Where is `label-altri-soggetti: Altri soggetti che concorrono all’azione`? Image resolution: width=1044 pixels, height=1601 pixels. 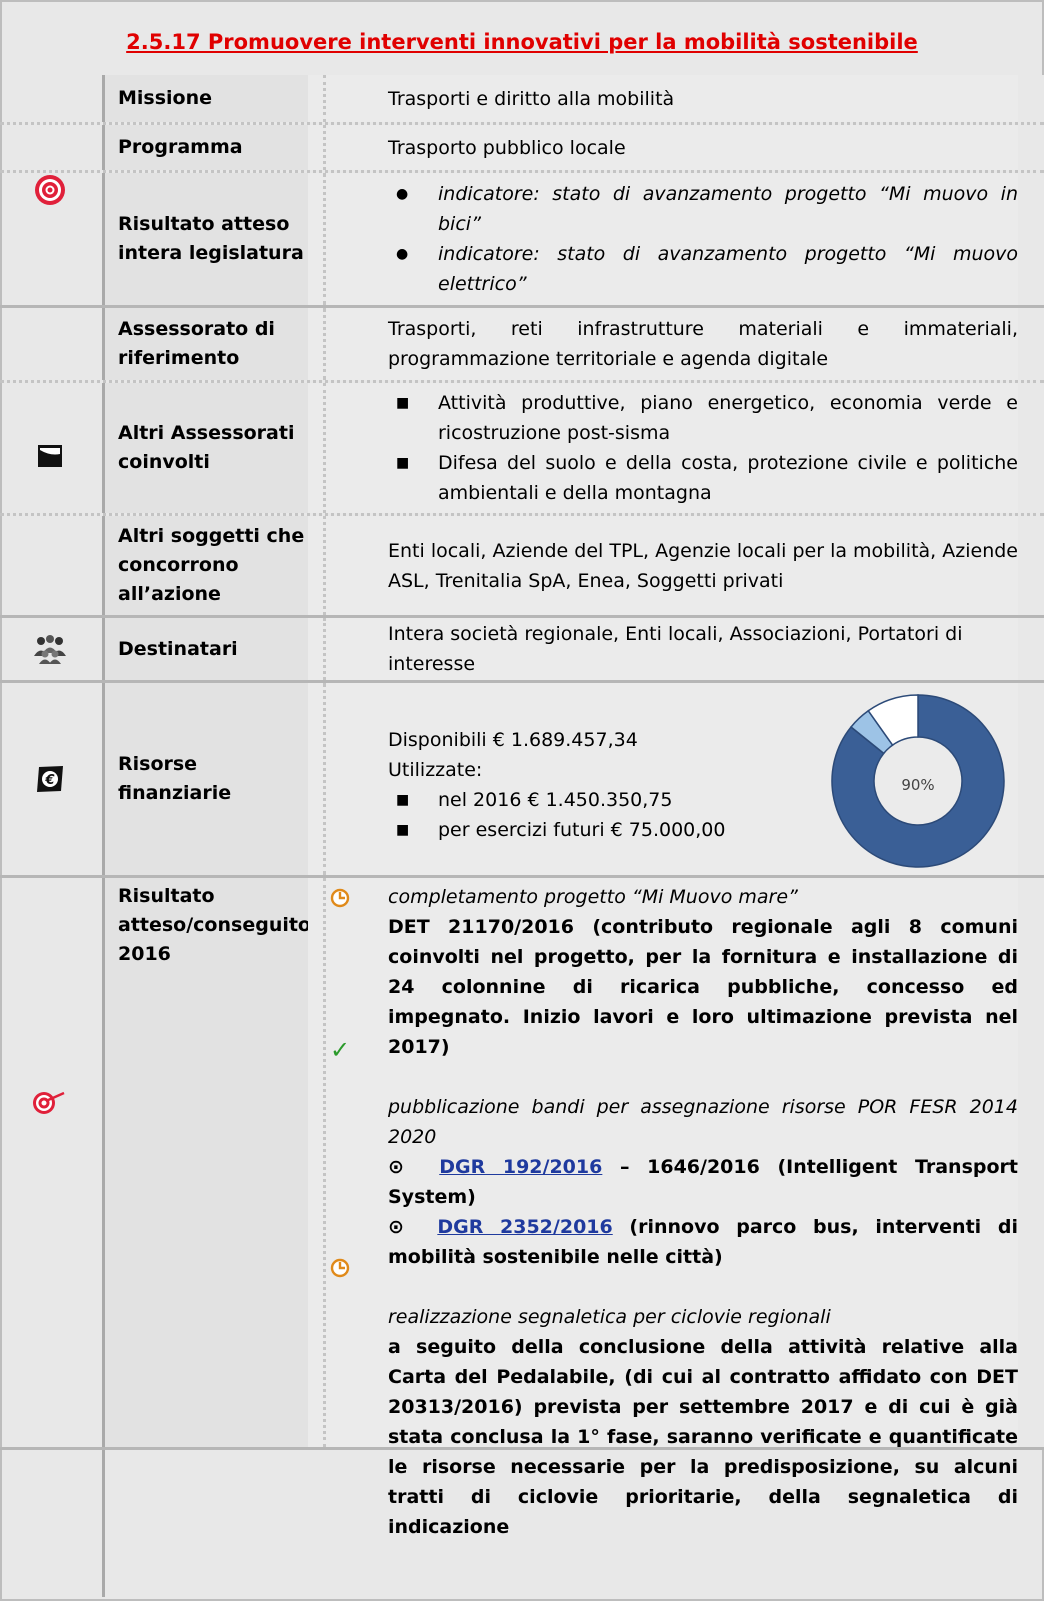
label-altri-soggetti: Altri soggetti che concorrono all’azione is located at coordinates (205, 565).